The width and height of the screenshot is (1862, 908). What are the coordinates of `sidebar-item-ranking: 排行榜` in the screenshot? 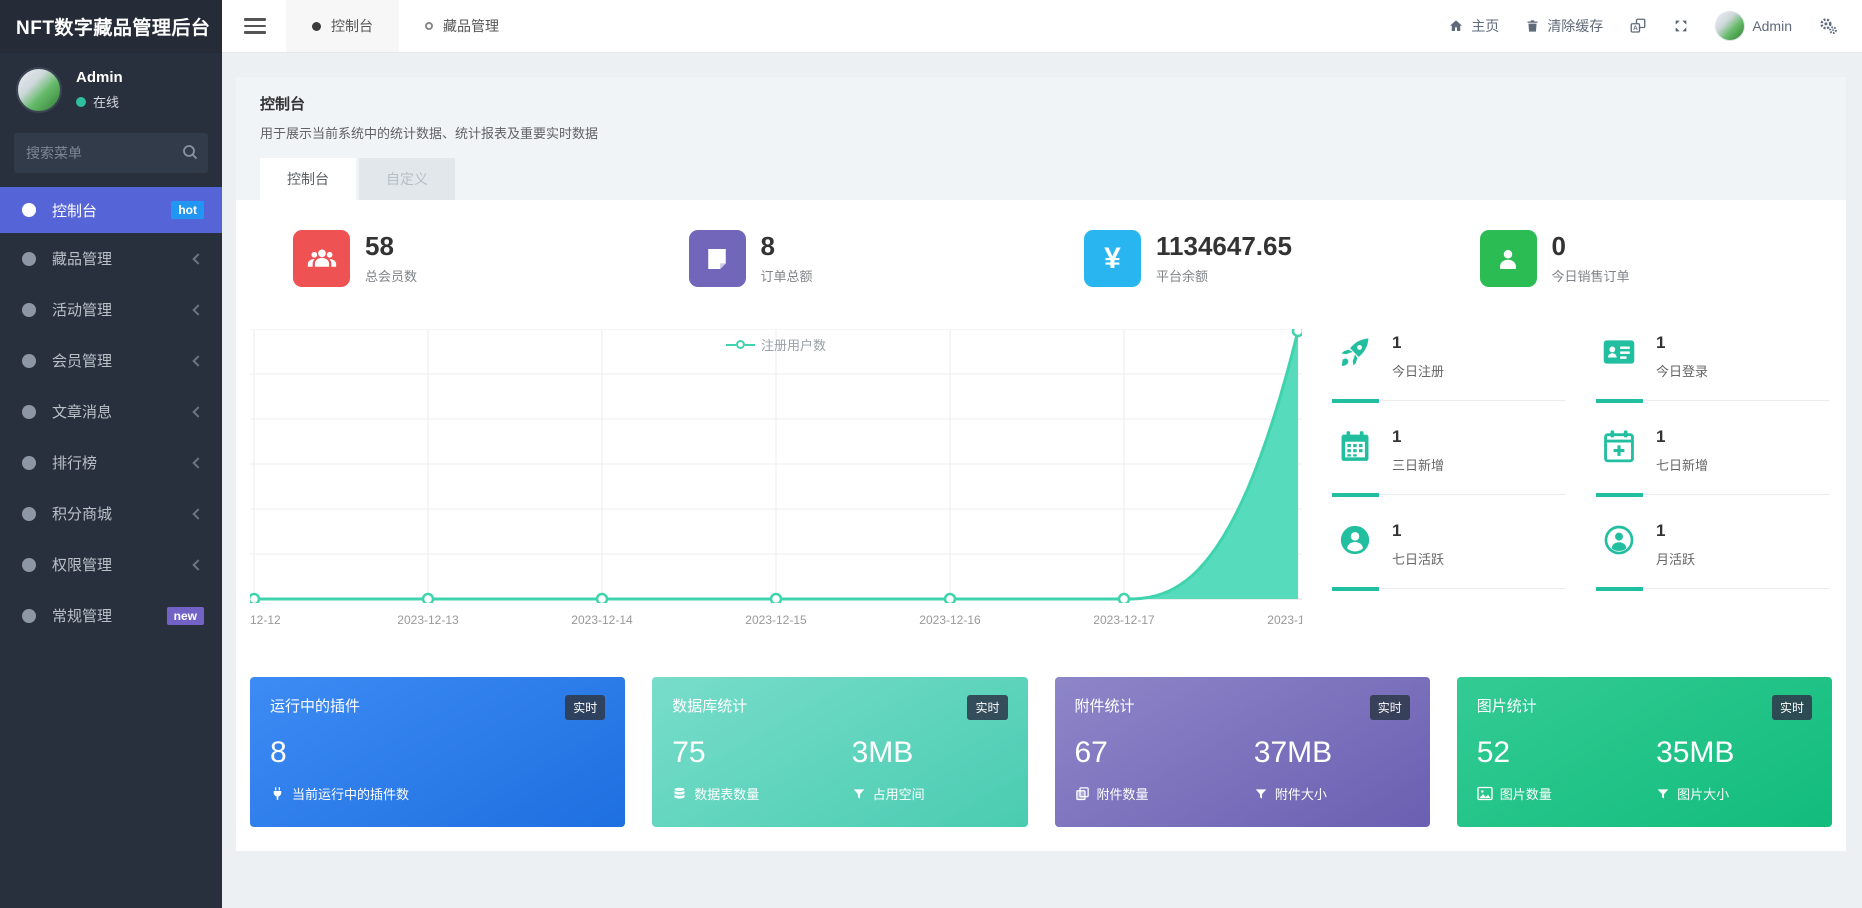 It's located at (111, 462).